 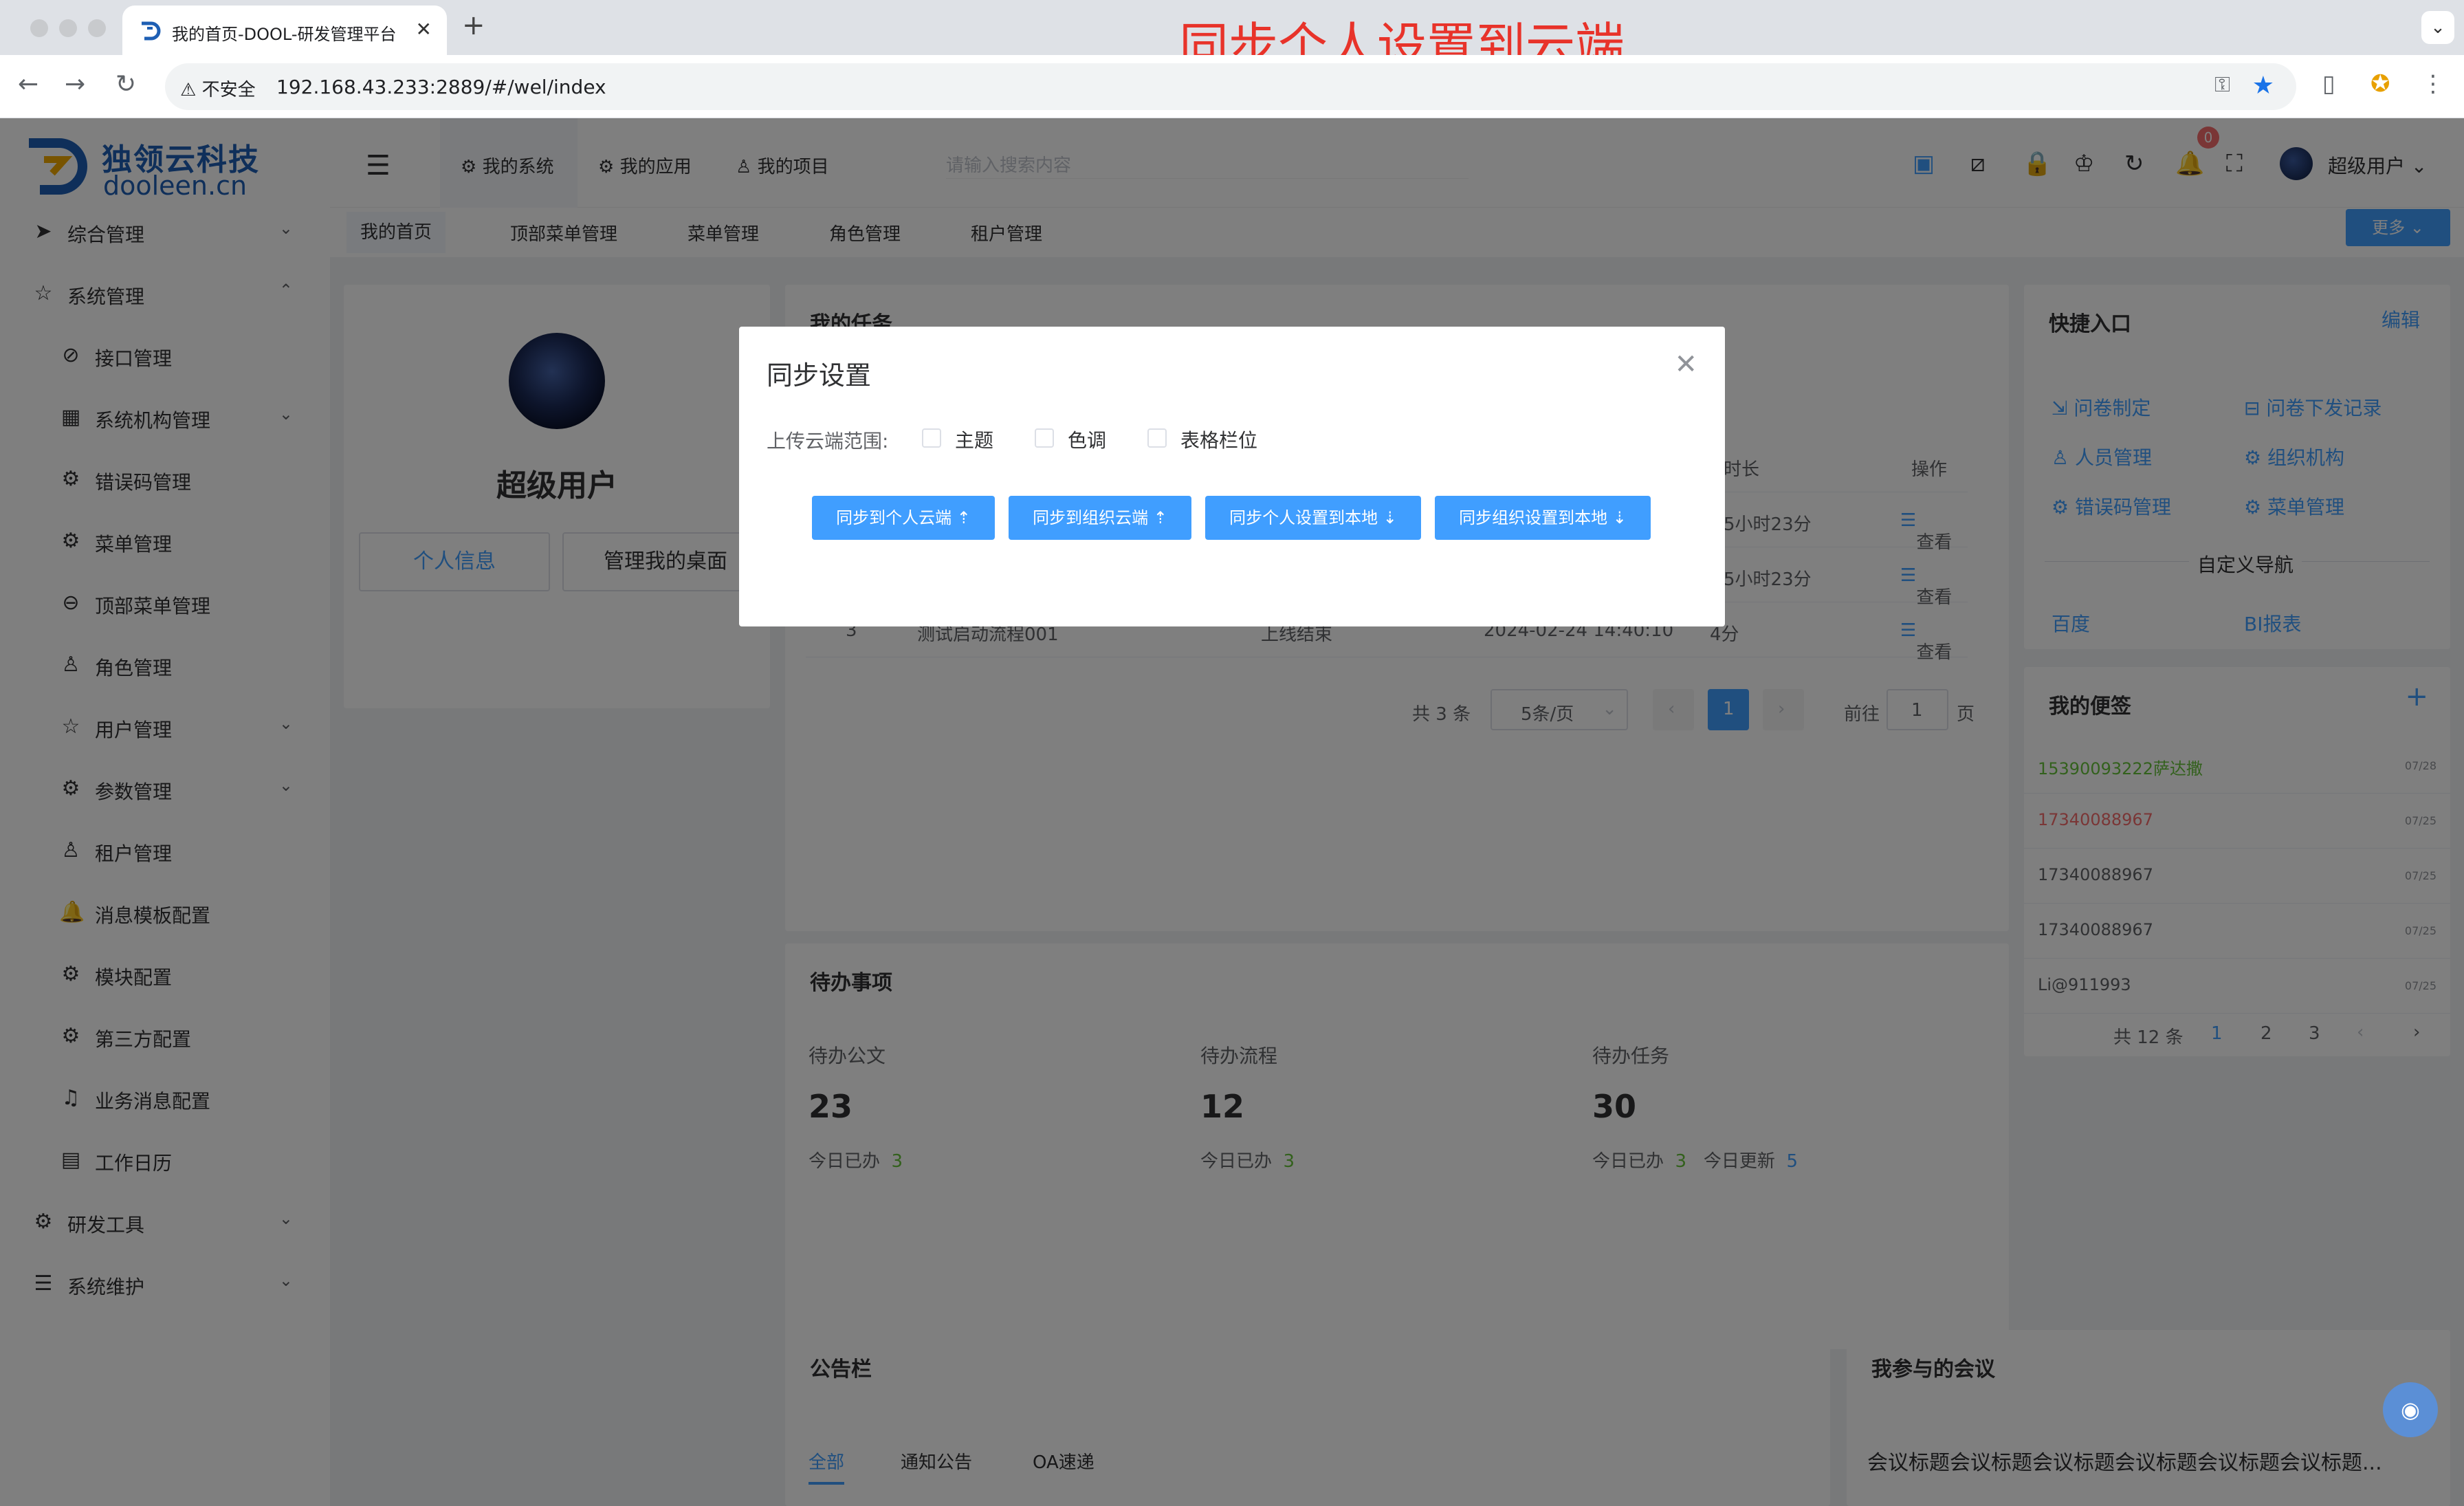 What do you see at coordinates (1685, 364) in the screenshot?
I see `close-icon: ✕` at bounding box center [1685, 364].